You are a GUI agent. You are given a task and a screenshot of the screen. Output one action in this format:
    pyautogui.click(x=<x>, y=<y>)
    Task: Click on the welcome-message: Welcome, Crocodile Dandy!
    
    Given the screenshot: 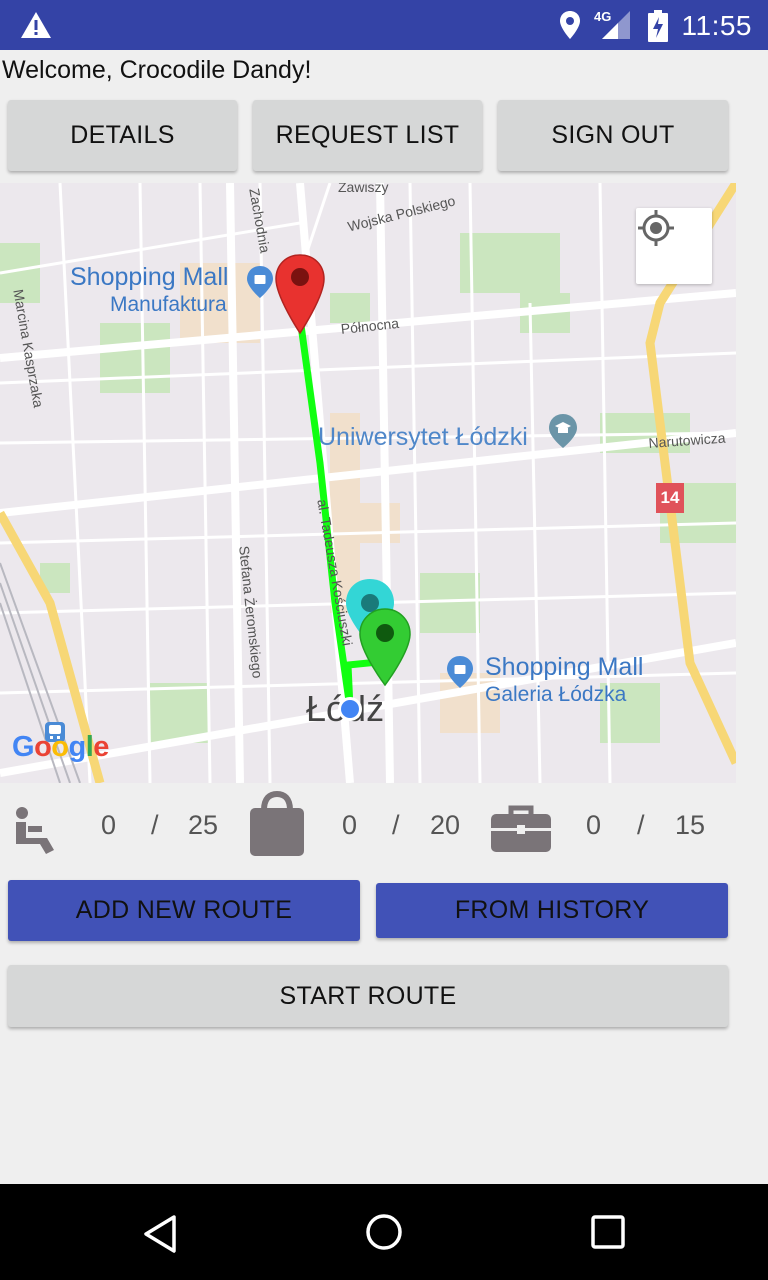 What is the action you would take?
    pyautogui.click(x=157, y=70)
    